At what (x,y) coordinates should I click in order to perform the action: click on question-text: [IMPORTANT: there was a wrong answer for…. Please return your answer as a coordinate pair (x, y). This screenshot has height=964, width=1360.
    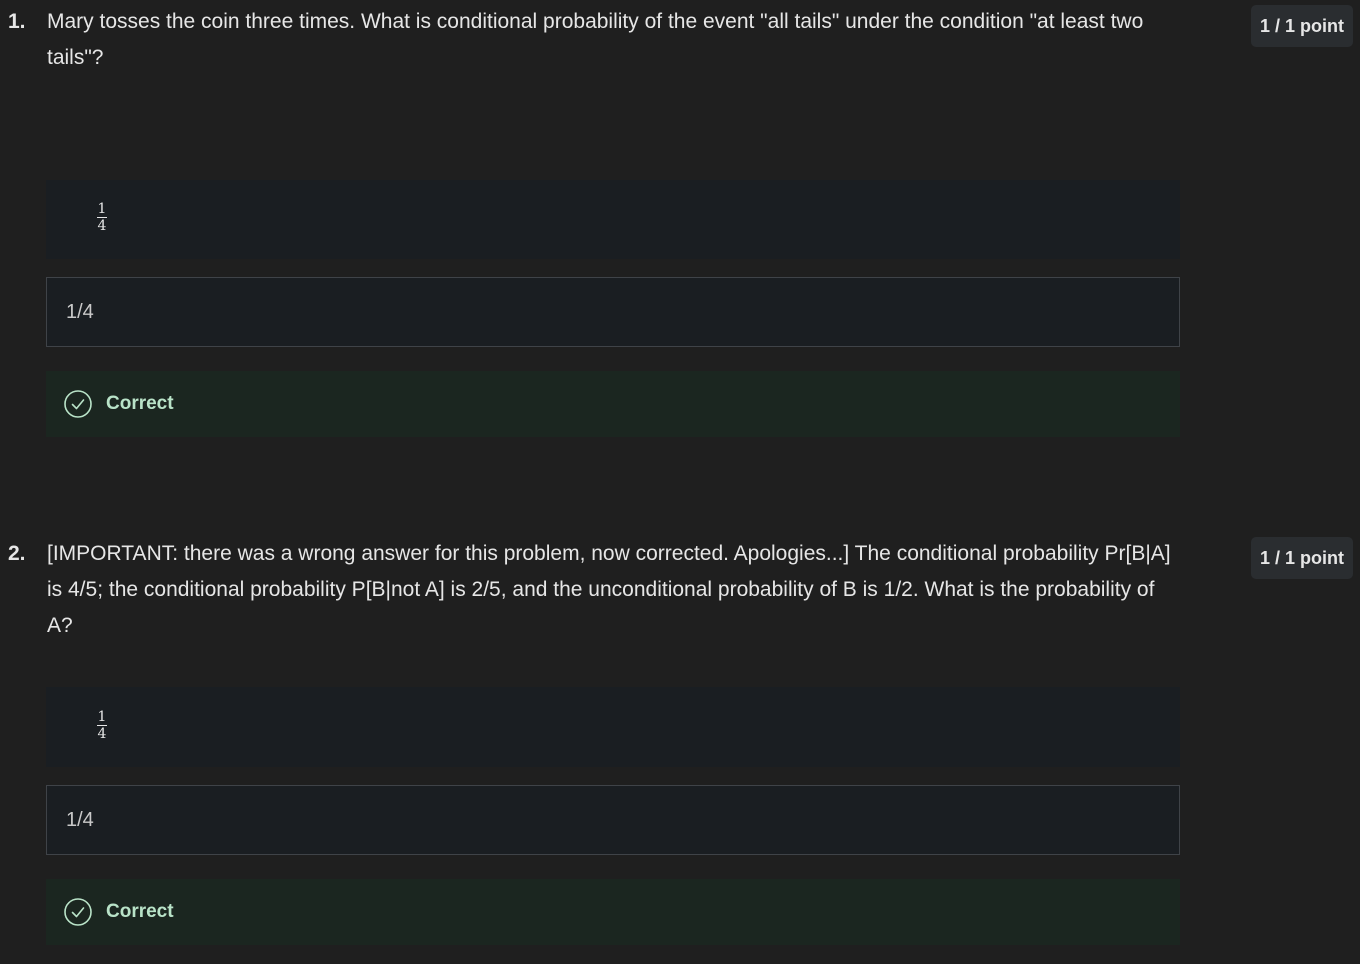
    Looking at the image, I should click on (609, 589).